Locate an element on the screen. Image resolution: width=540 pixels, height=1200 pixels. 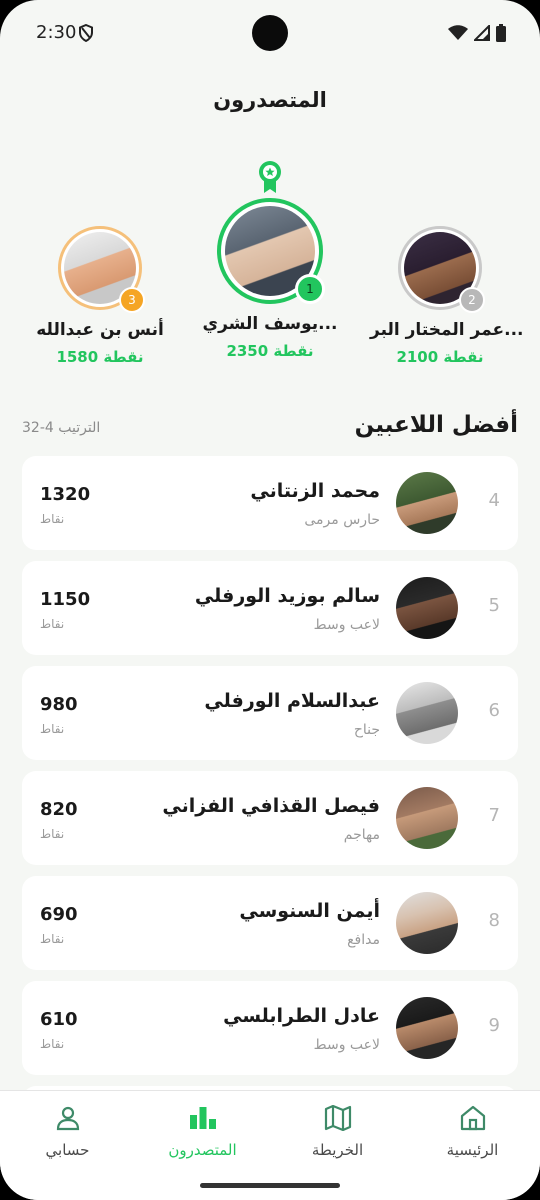
rank-badge: 3 is located at coordinates (132, 300).